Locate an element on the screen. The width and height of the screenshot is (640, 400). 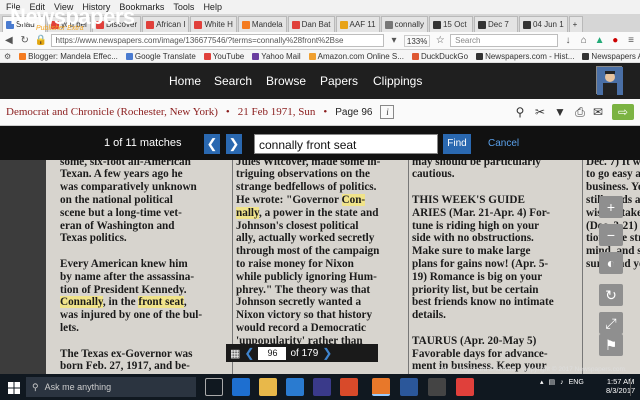
nav-clippings: Clippings is located at coordinates (397, 81).